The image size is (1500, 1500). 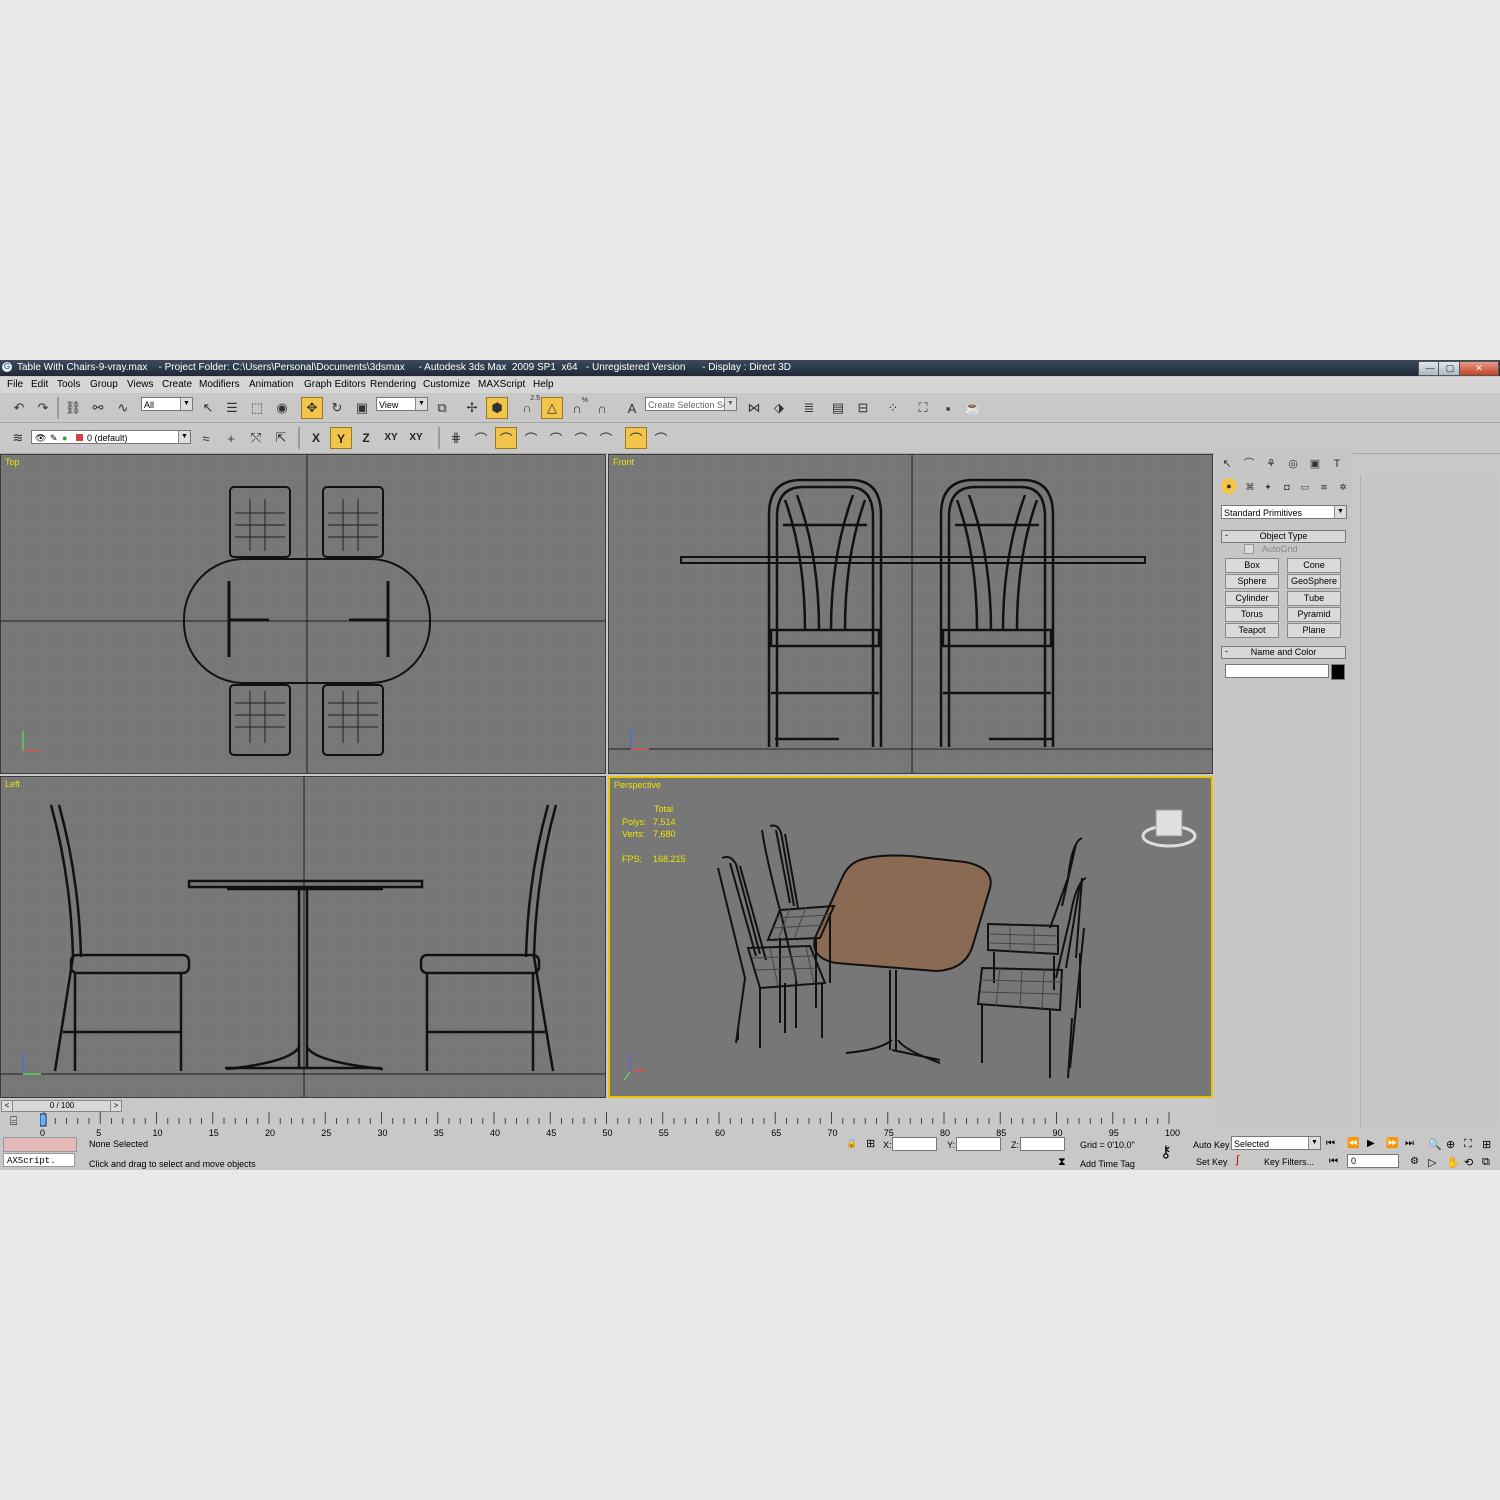 I want to click on spinner-snap-icon: ∩, so click(x=602, y=408).